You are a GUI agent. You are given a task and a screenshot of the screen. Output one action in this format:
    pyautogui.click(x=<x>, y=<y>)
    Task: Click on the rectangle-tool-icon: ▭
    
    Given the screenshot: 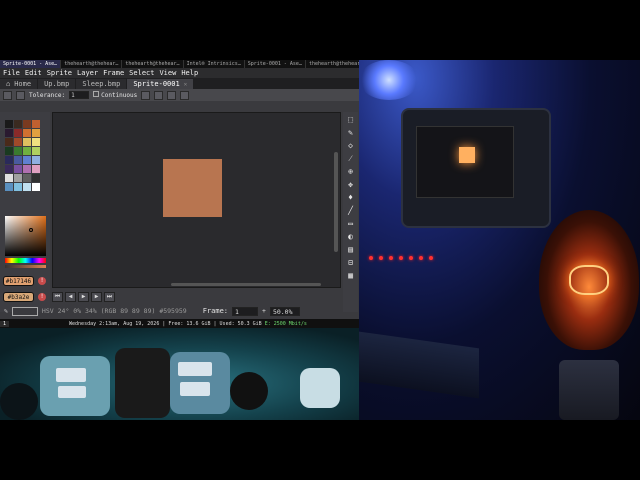 What is the action you would take?
    pyautogui.click(x=350, y=224)
    